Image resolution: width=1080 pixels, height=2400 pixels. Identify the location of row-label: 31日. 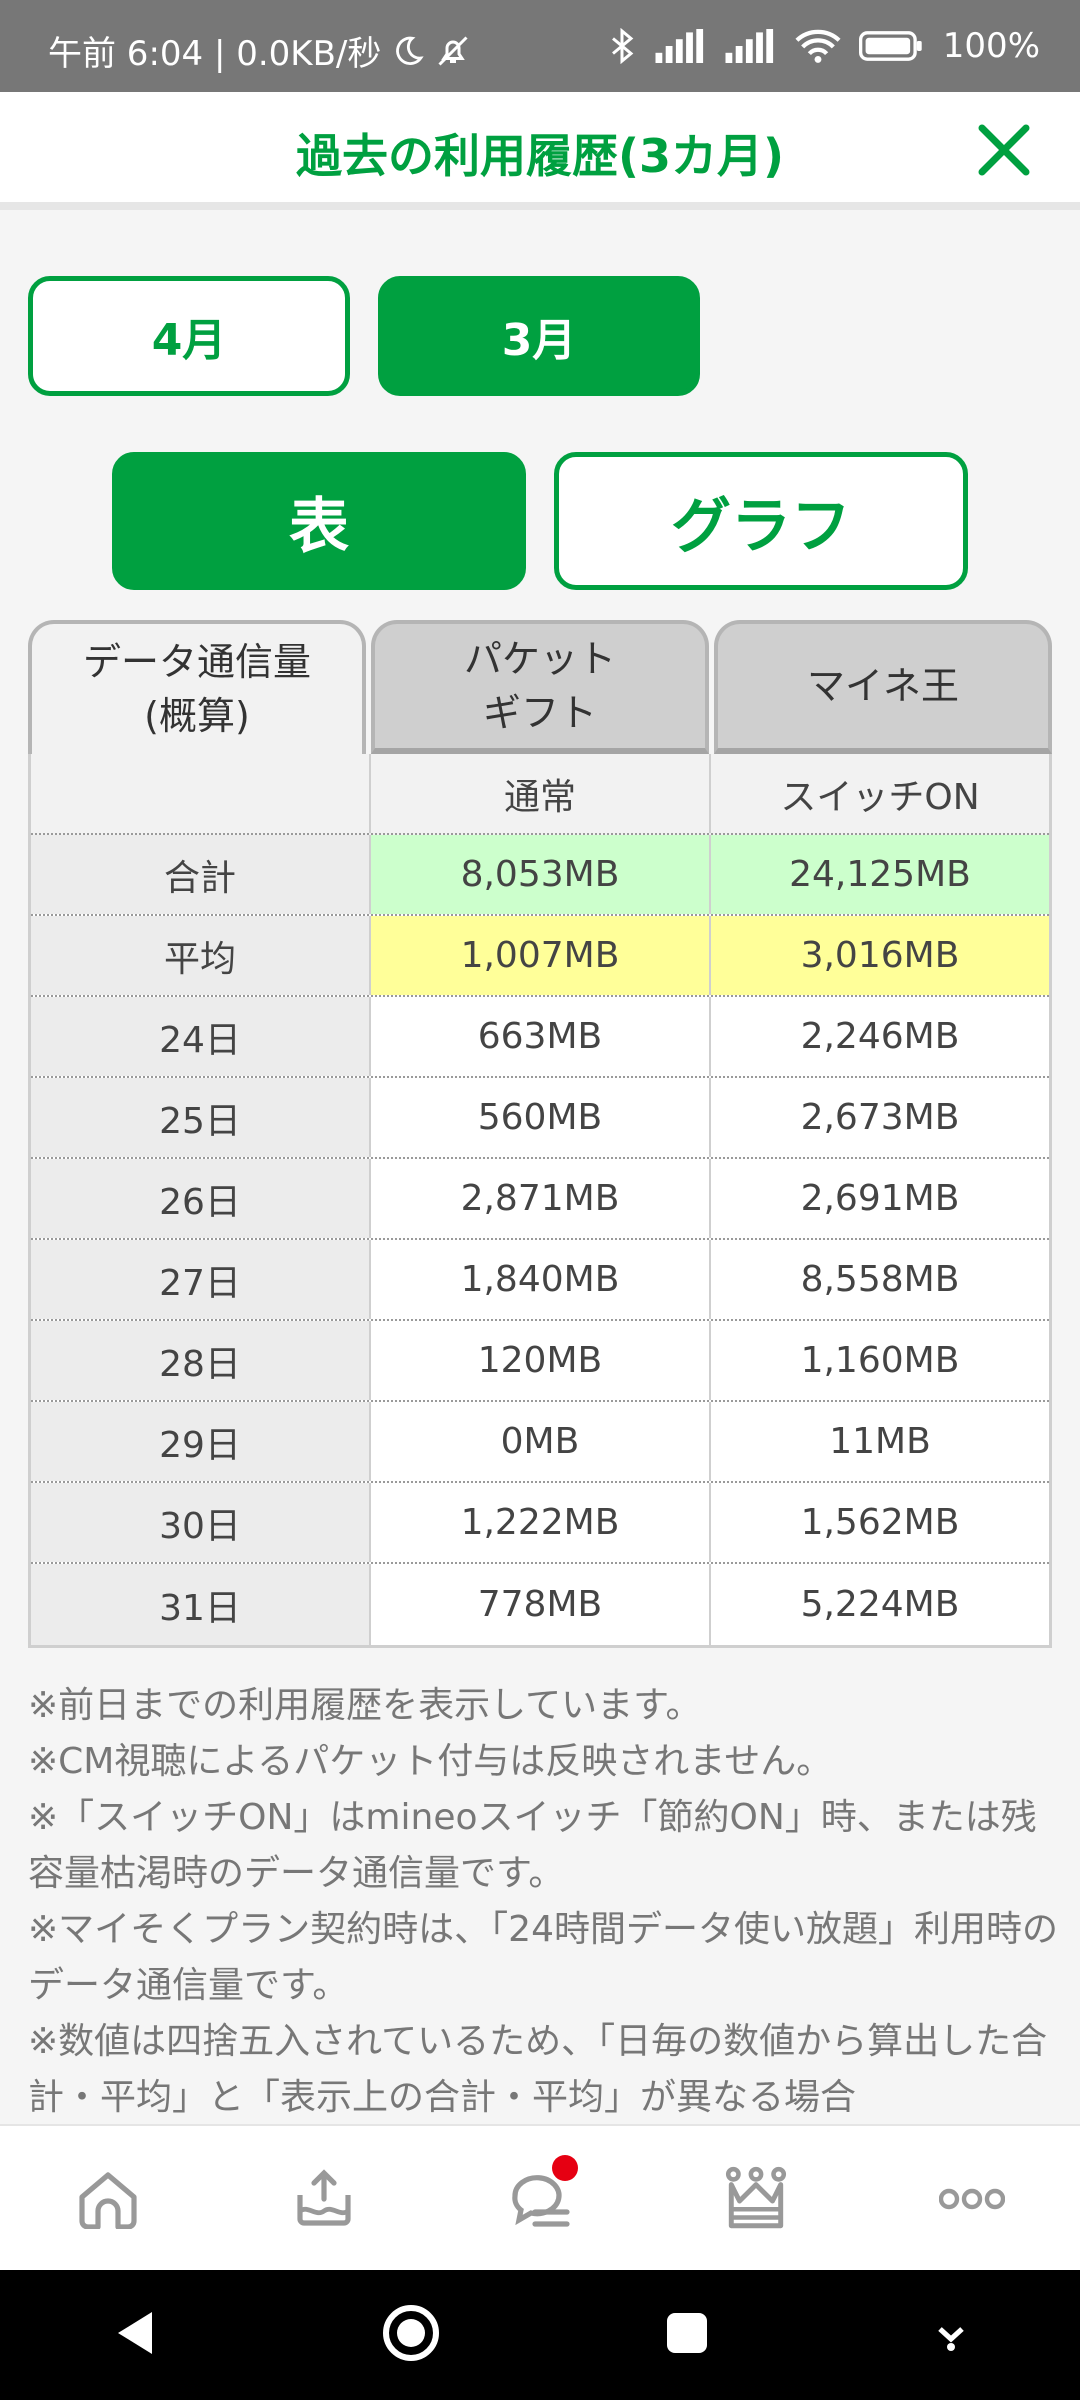
(201, 1604).